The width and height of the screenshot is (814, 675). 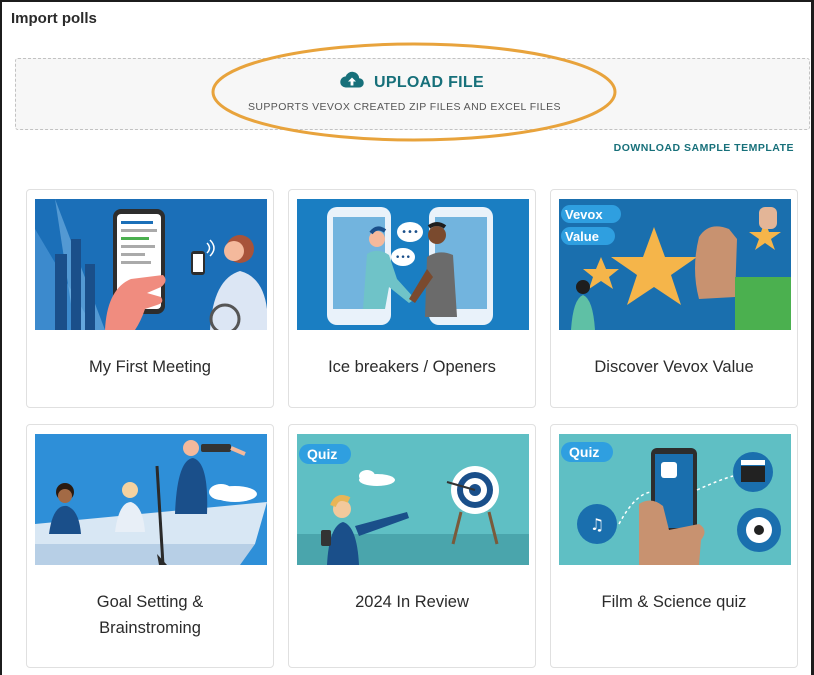 I want to click on template-title: My First Meeting, so click(x=150, y=367).